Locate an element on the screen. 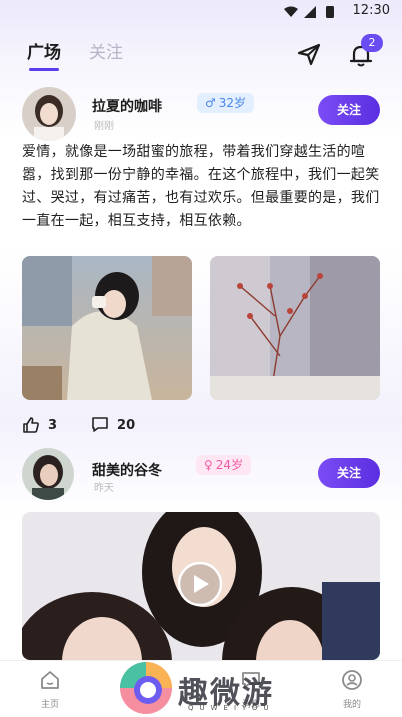 The height and width of the screenshot is (717, 402). username: 拉夏的咖啡 is located at coordinates (127, 106).